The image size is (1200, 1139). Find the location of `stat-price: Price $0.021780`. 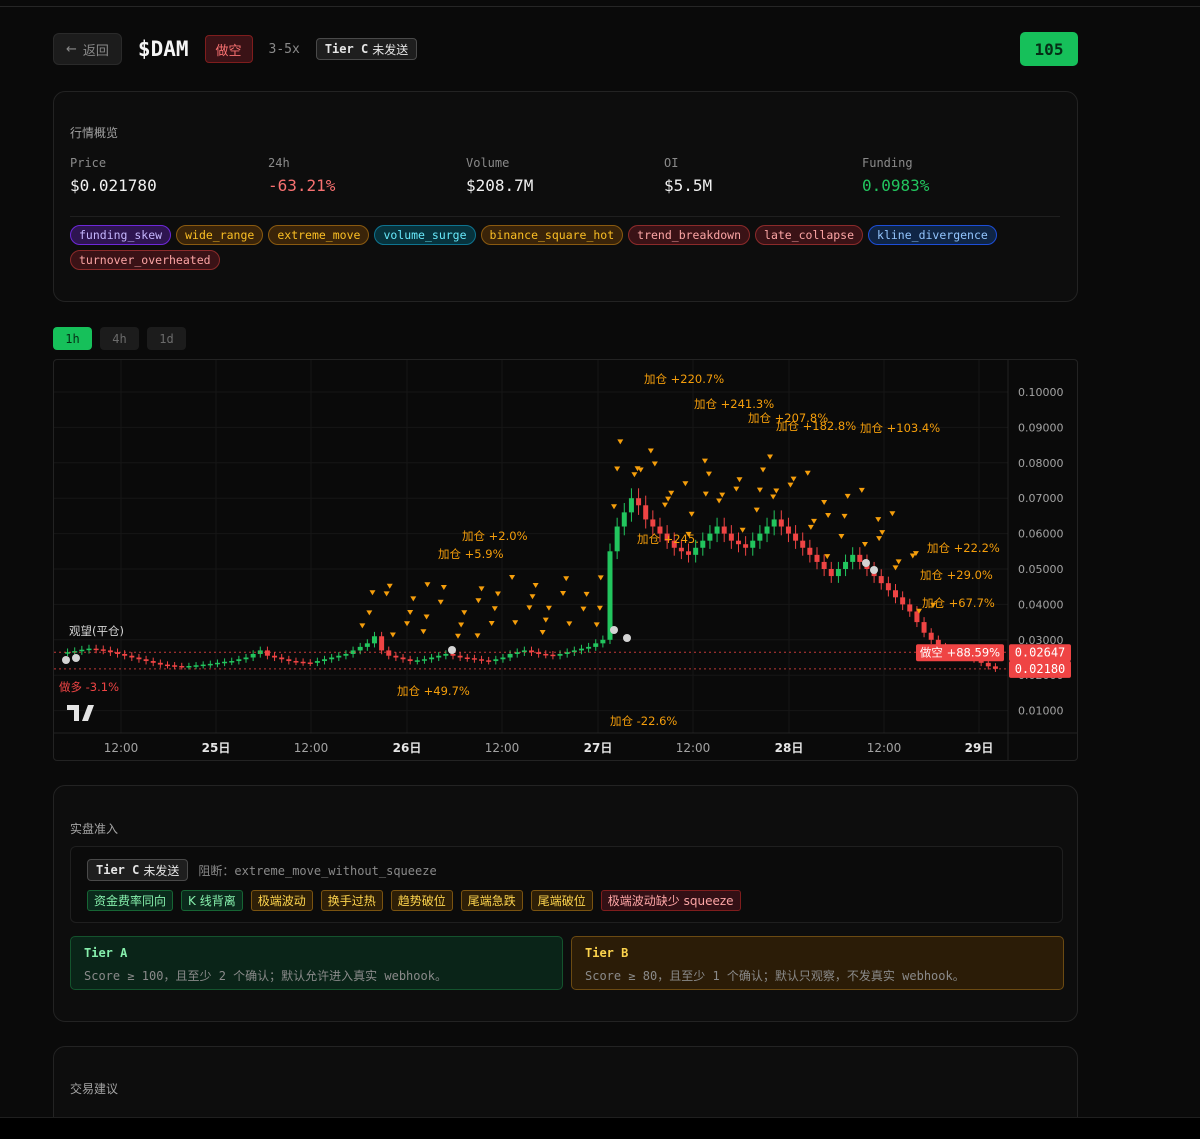

stat-price: Price $0.021780 is located at coordinates (169, 175).